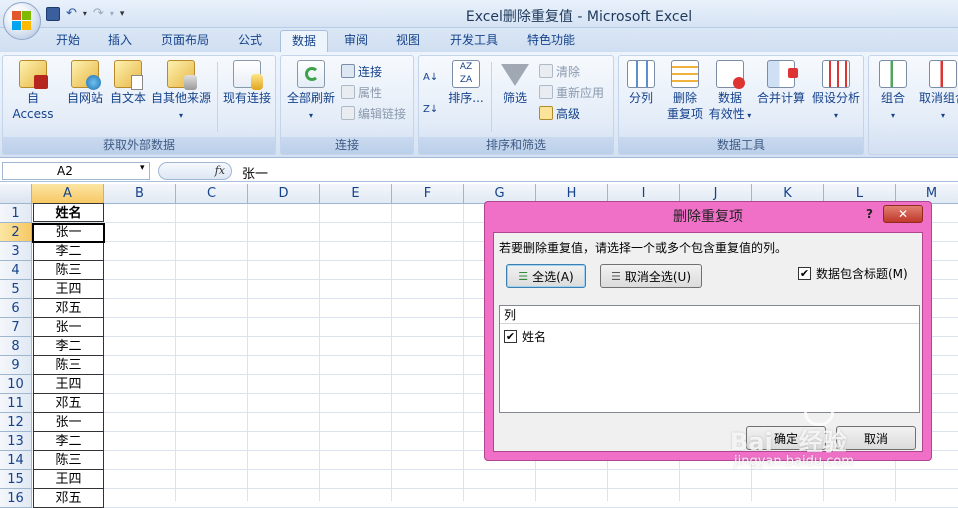 This screenshot has height=508, width=958. Describe the element at coordinates (68, 251) in the screenshot. I see `cell-a3: 李二` at that location.